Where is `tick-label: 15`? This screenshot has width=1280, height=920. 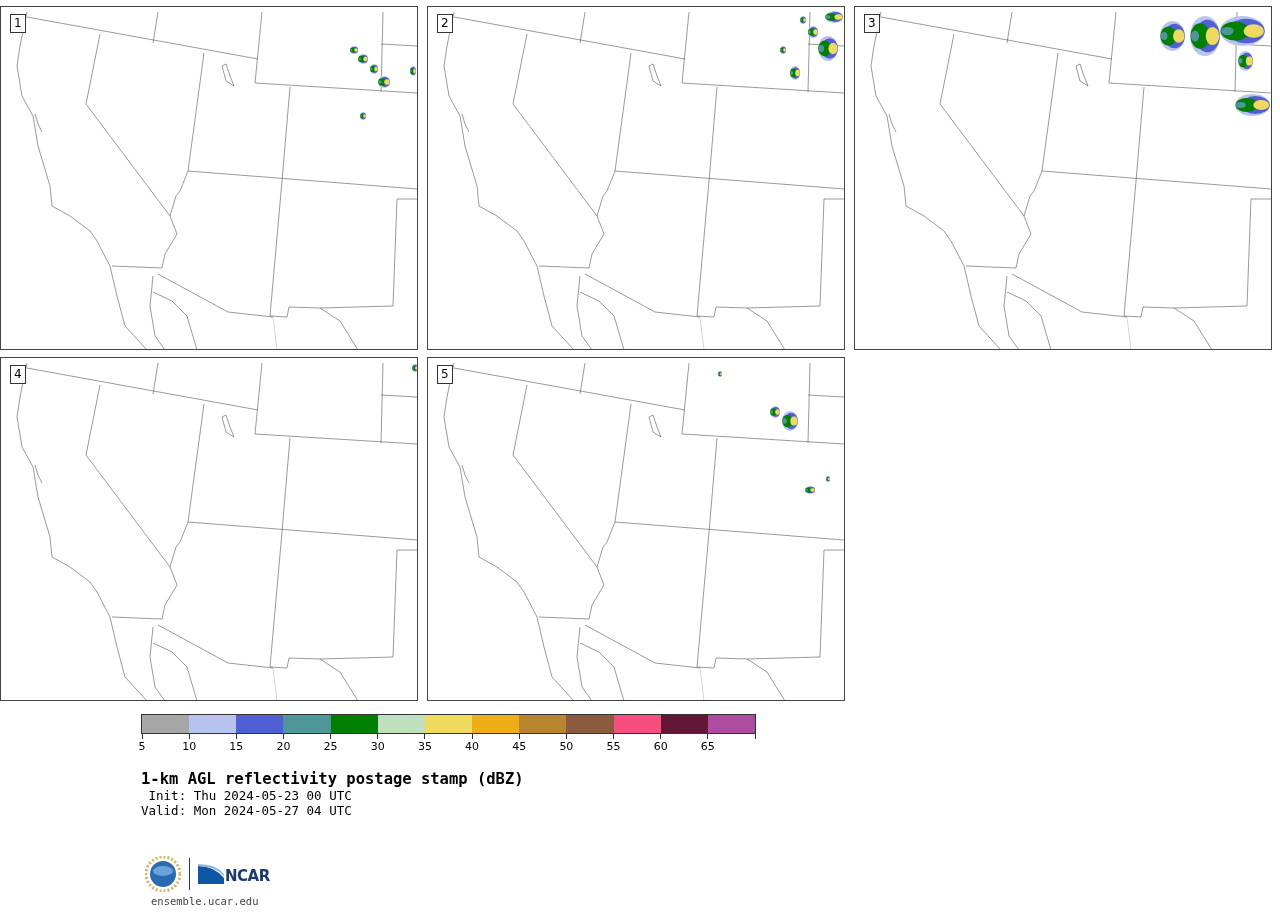
tick-label: 15 is located at coordinates (236, 746).